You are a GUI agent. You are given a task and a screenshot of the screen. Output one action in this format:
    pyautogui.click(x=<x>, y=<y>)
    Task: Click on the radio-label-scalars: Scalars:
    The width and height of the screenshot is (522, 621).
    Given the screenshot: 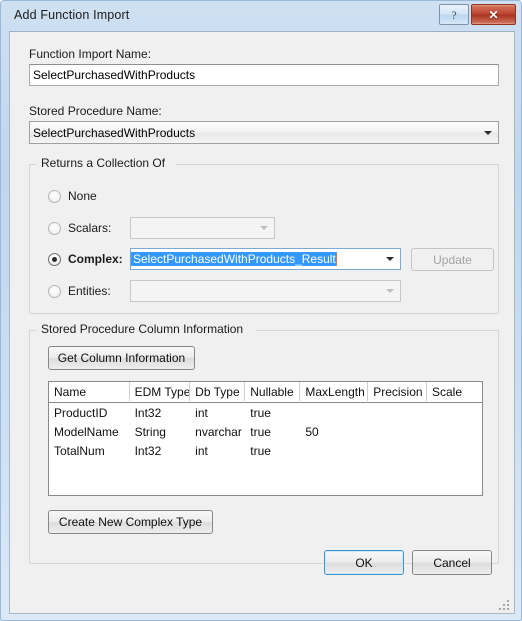 What is the action you would take?
    pyautogui.click(x=90, y=228)
    